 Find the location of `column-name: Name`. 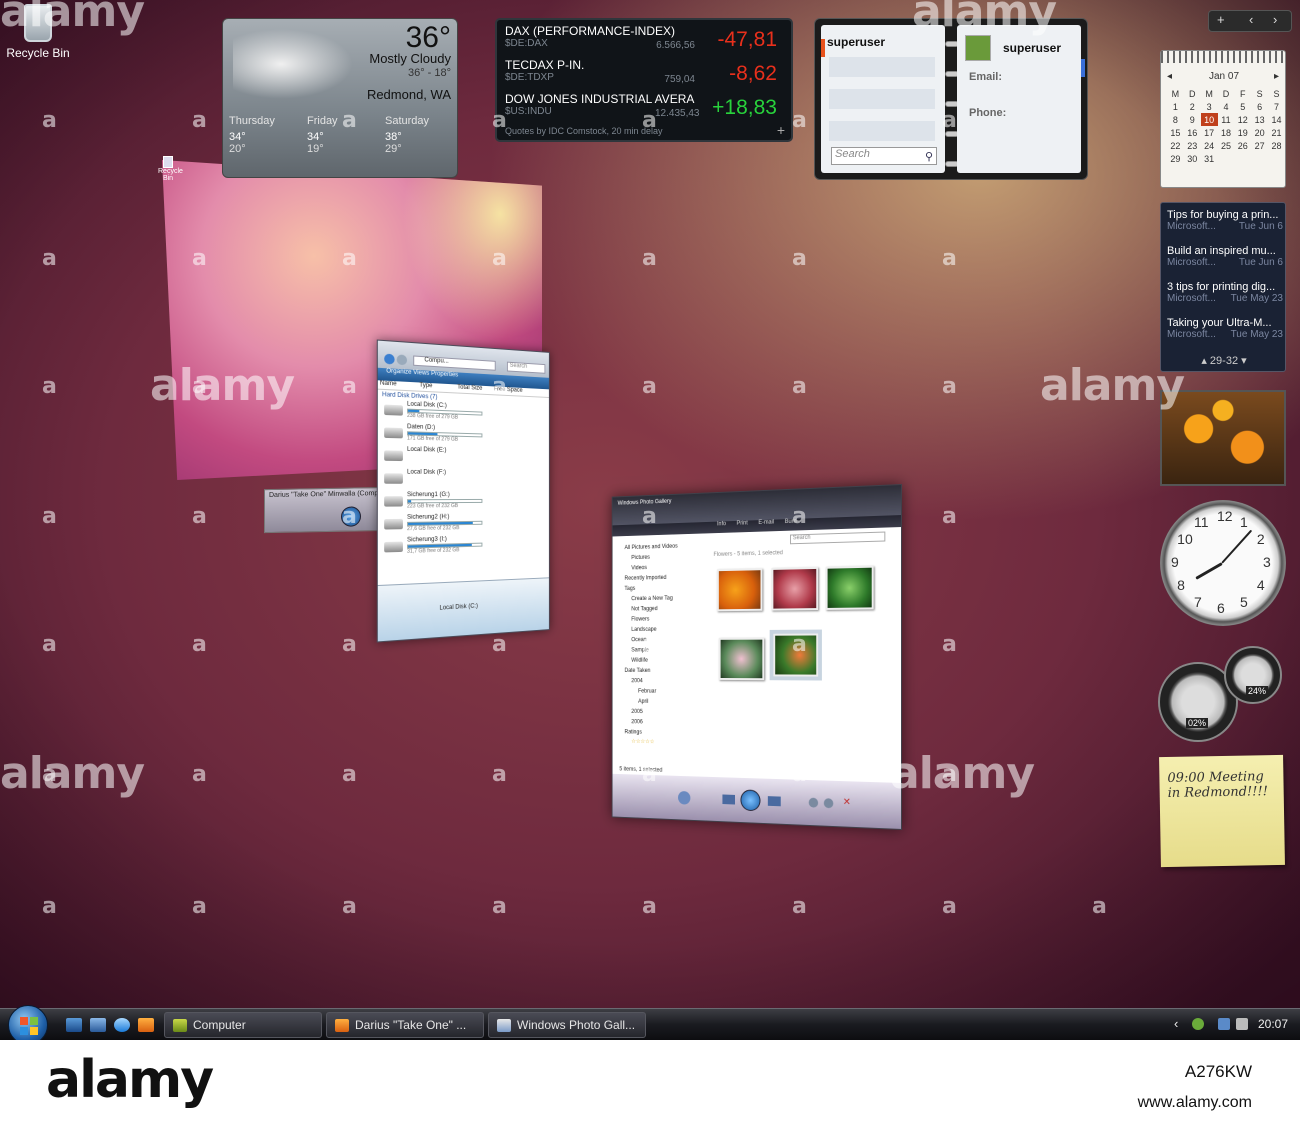

column-name: Name is located at coordinates (397, 384).